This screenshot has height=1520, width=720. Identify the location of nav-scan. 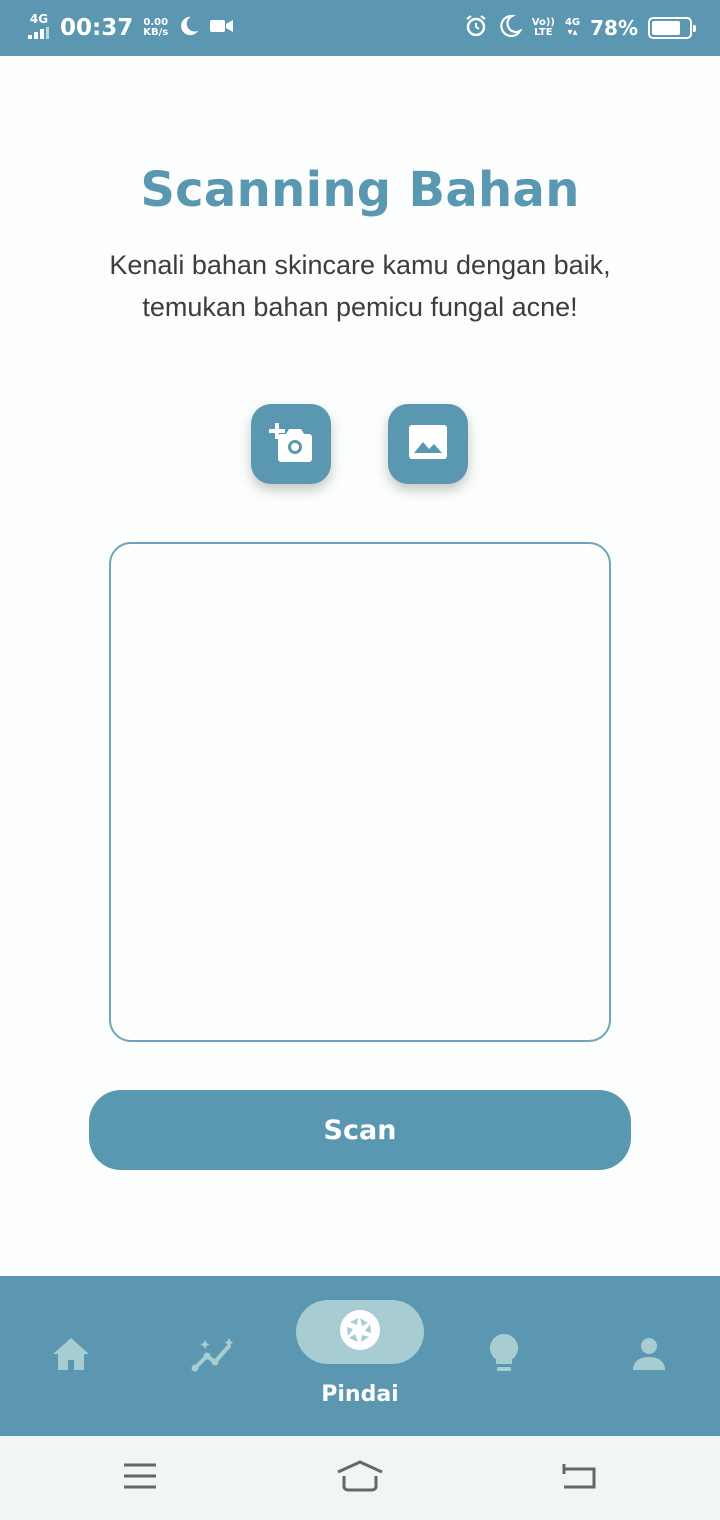
(360, 1332).